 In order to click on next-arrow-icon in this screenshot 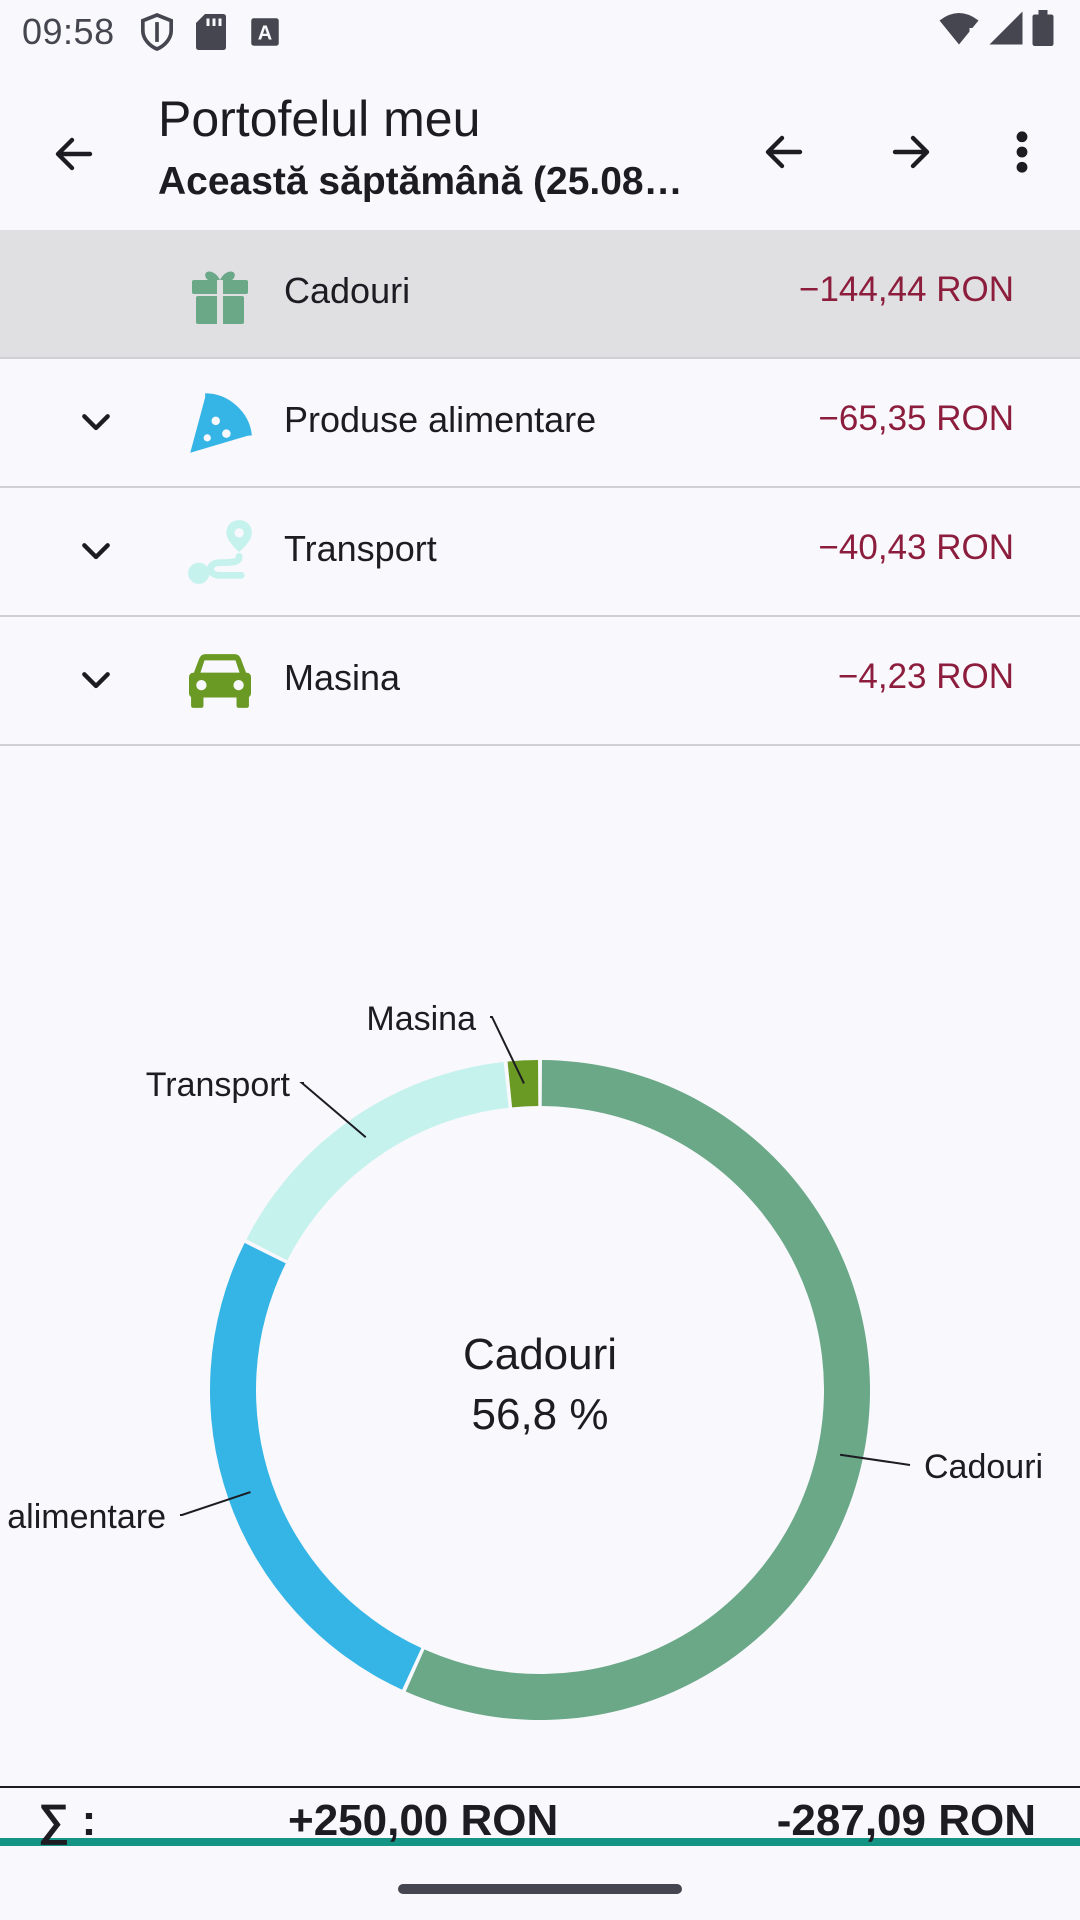, I will do `click(911, 152)`.